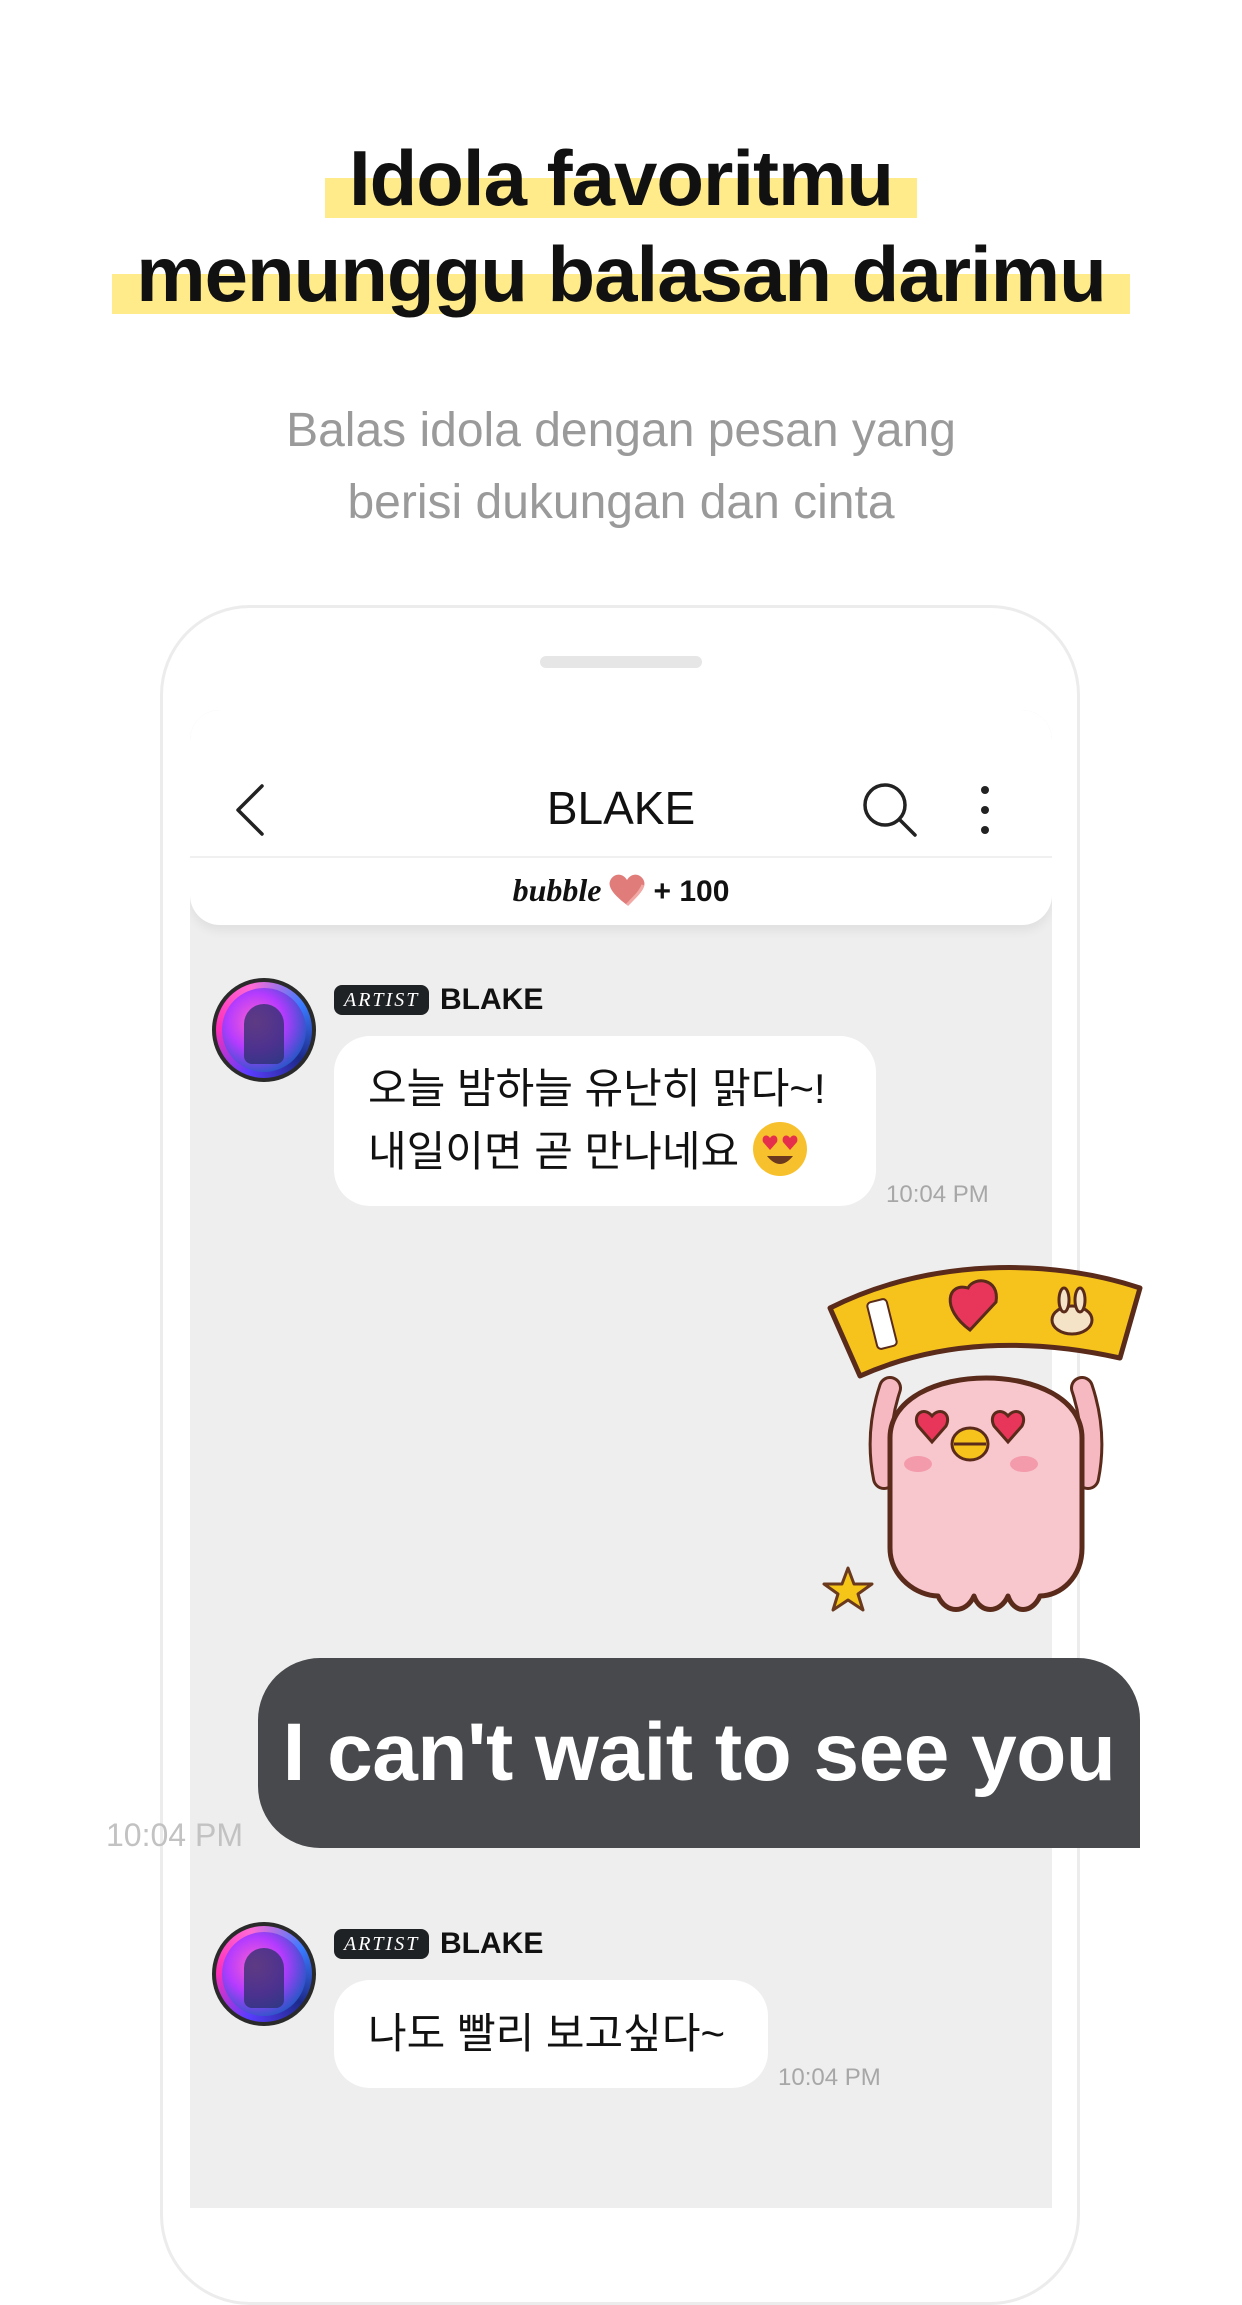  Describe the element at coordinates (621, 857) in the screenshot. I see `header-divider` at that location.